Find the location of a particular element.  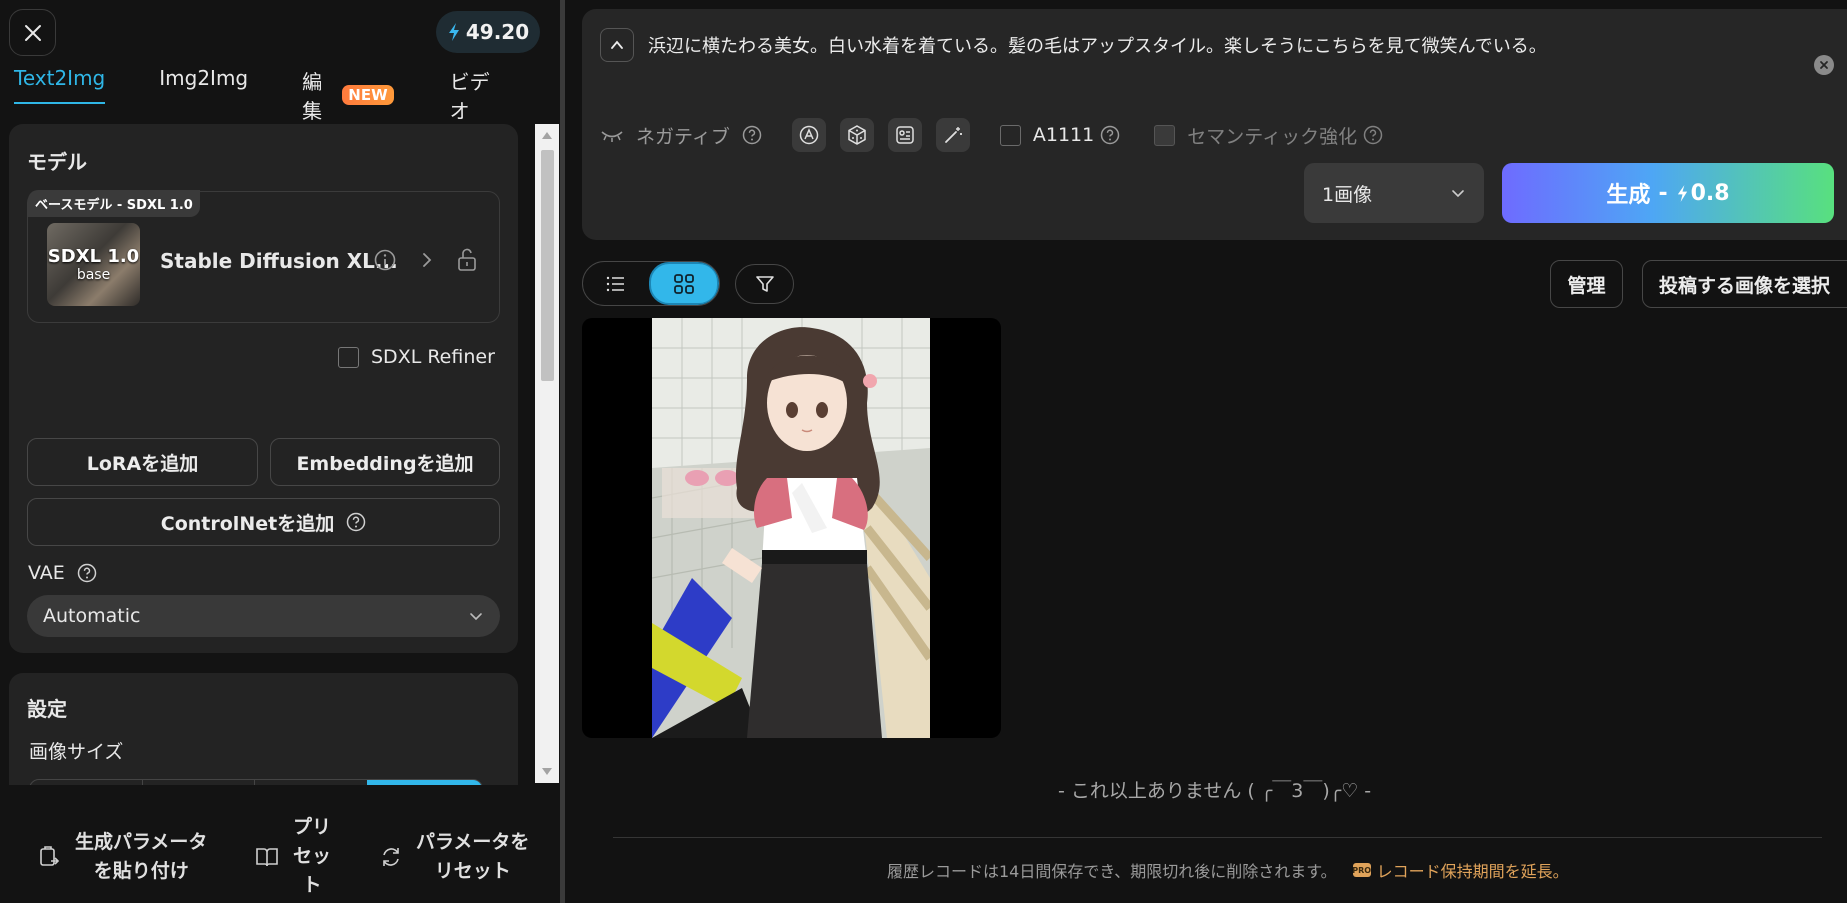

model-thumbnail: SDXL 1.0 base is located at coordinates (93, 264).